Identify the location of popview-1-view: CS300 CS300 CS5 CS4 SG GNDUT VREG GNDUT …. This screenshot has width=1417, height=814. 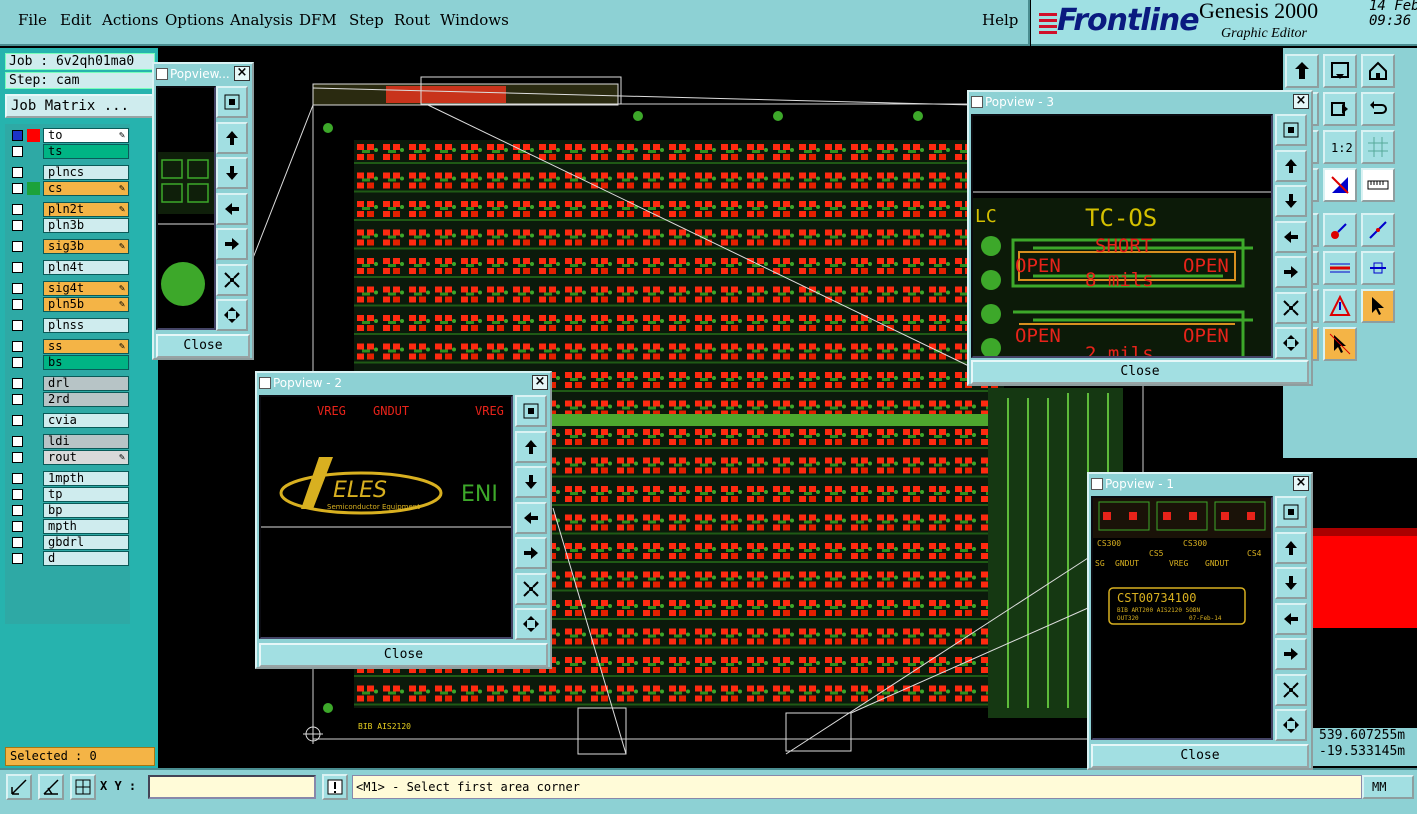
(1182, 618).